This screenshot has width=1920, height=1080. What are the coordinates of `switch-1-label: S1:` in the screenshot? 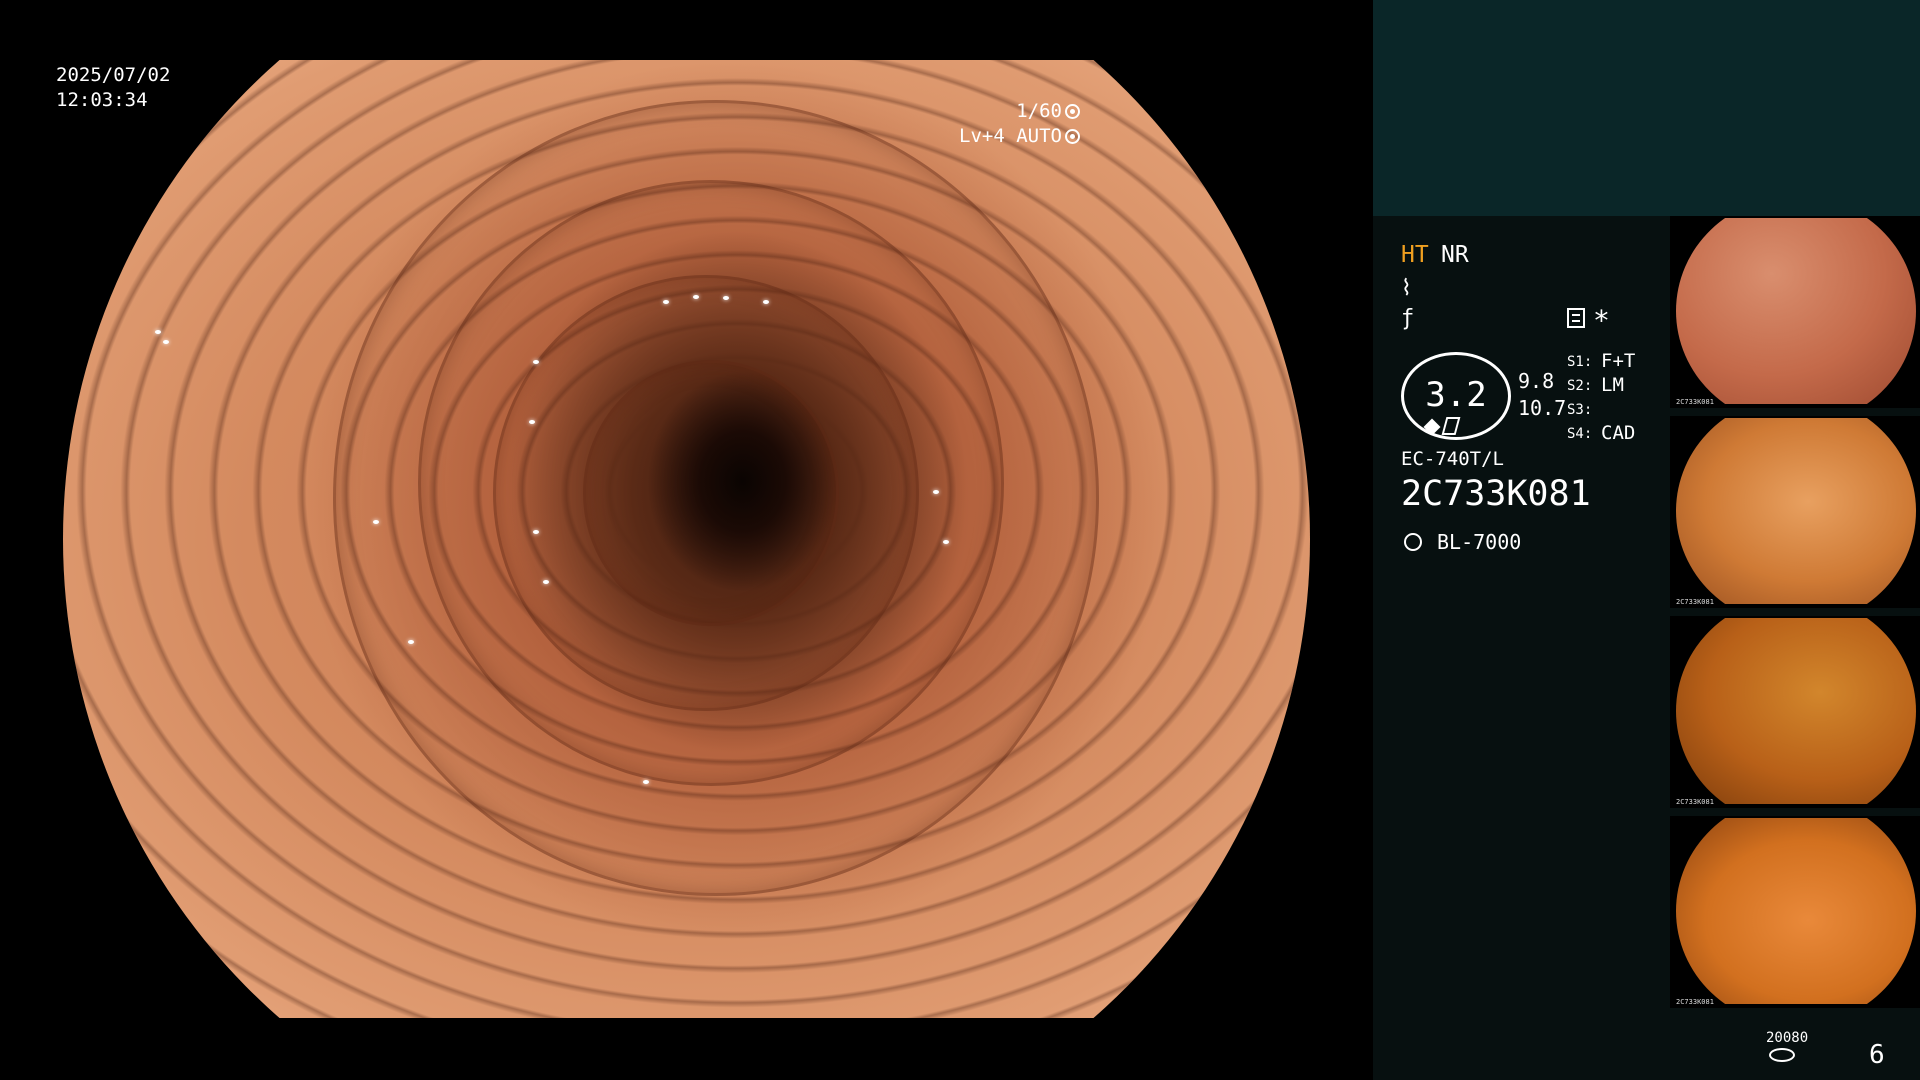 It's located at (1580, 362).